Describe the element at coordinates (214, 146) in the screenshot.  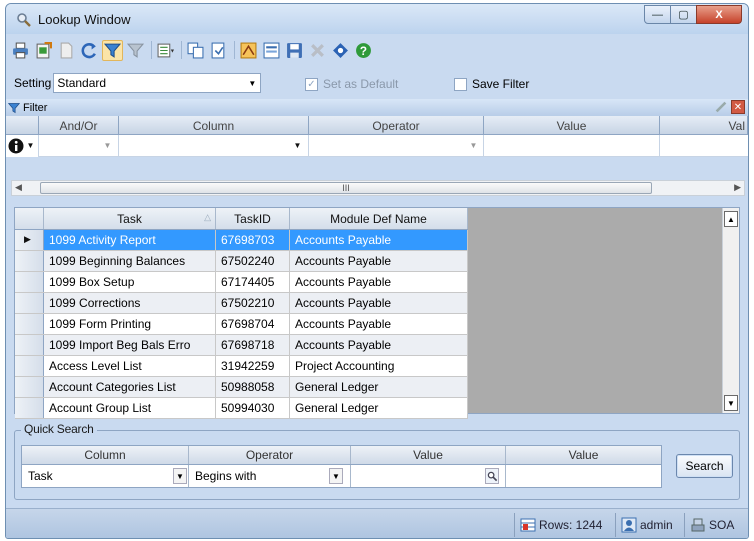
I see `filter-column-cell: ▼` at that location.